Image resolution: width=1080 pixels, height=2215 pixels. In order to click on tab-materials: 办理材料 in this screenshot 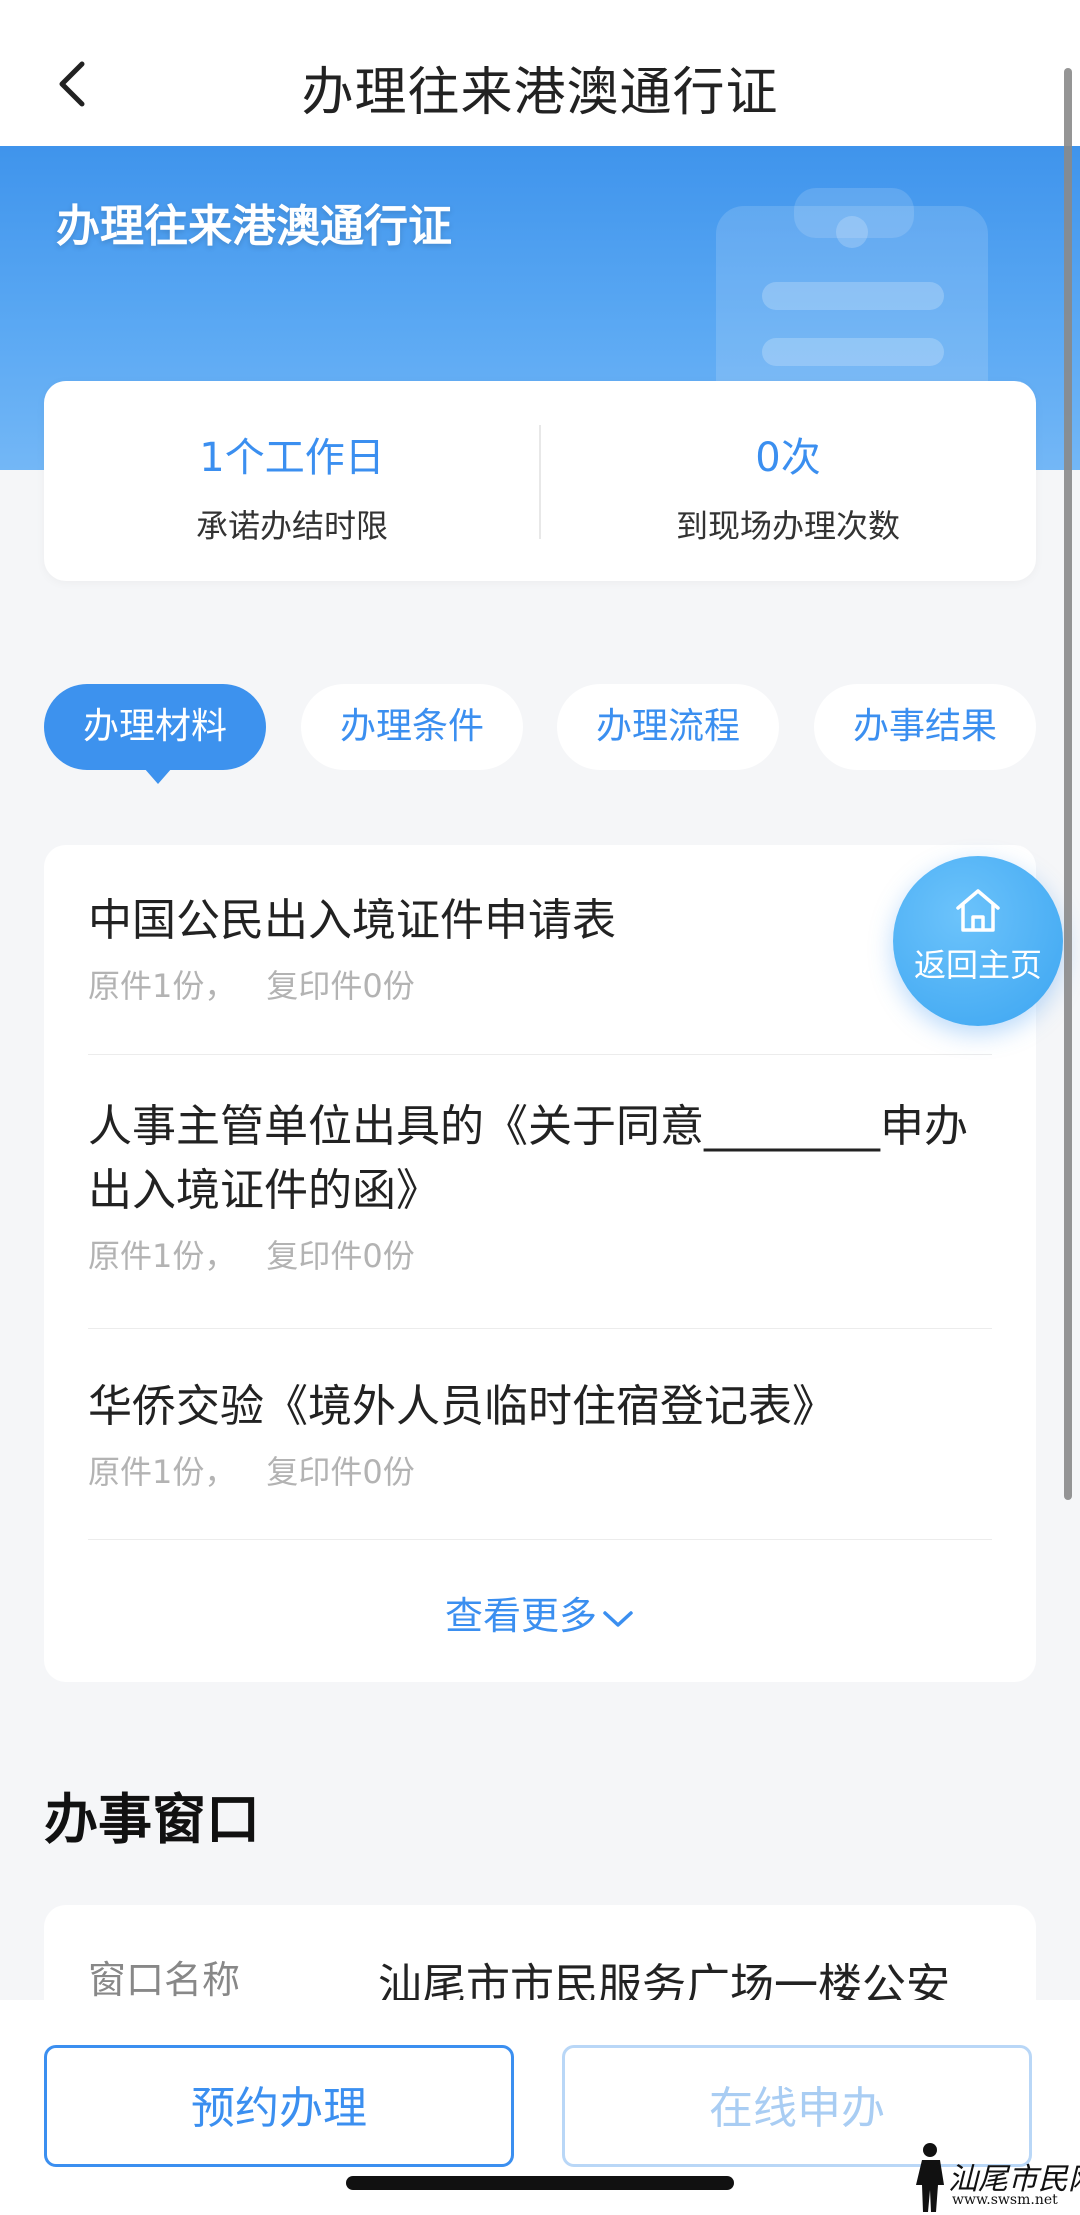, I will do `click(155, 734)`.